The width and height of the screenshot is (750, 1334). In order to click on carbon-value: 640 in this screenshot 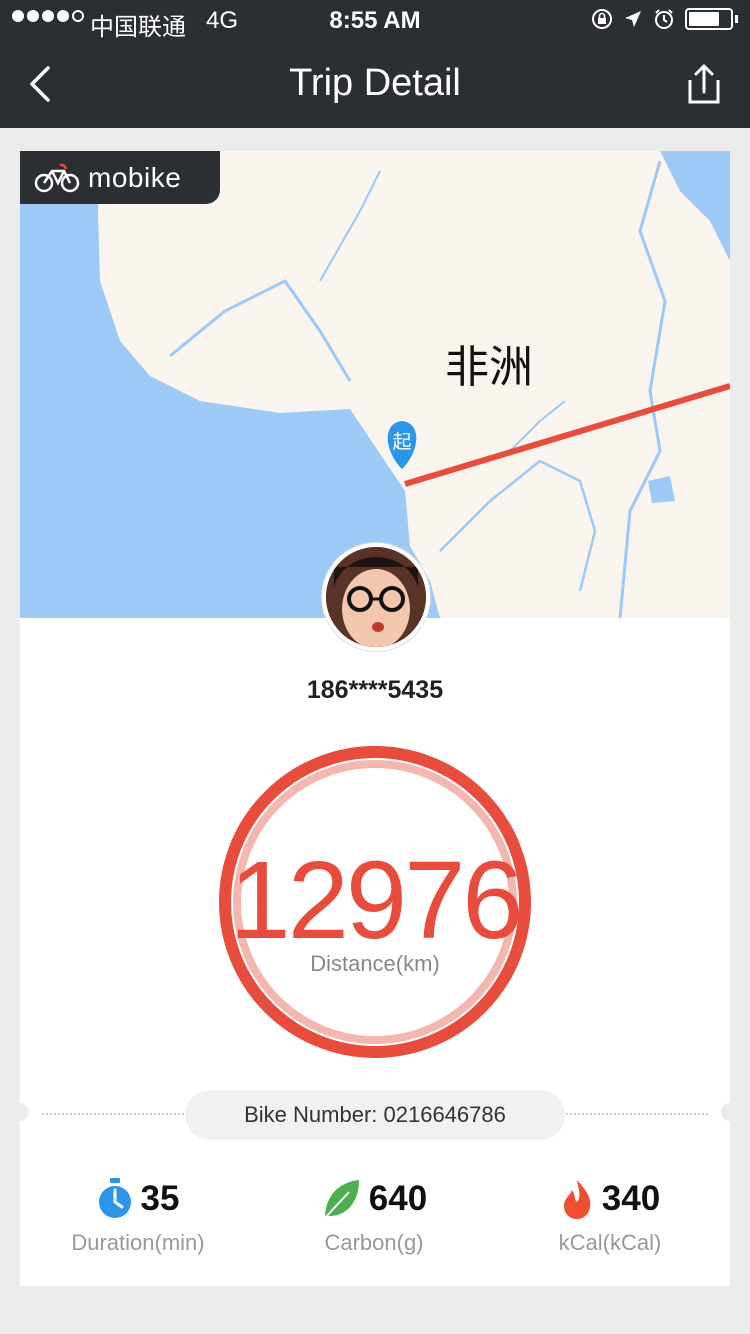, I will do `click(398, 1198)`.